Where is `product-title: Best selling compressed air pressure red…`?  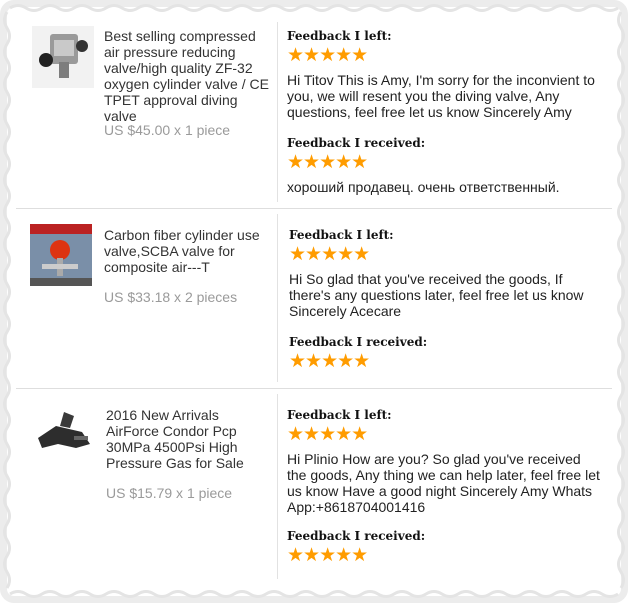
product-title: Best selling compressed air pressure red… is located at coordinates (188, 76).